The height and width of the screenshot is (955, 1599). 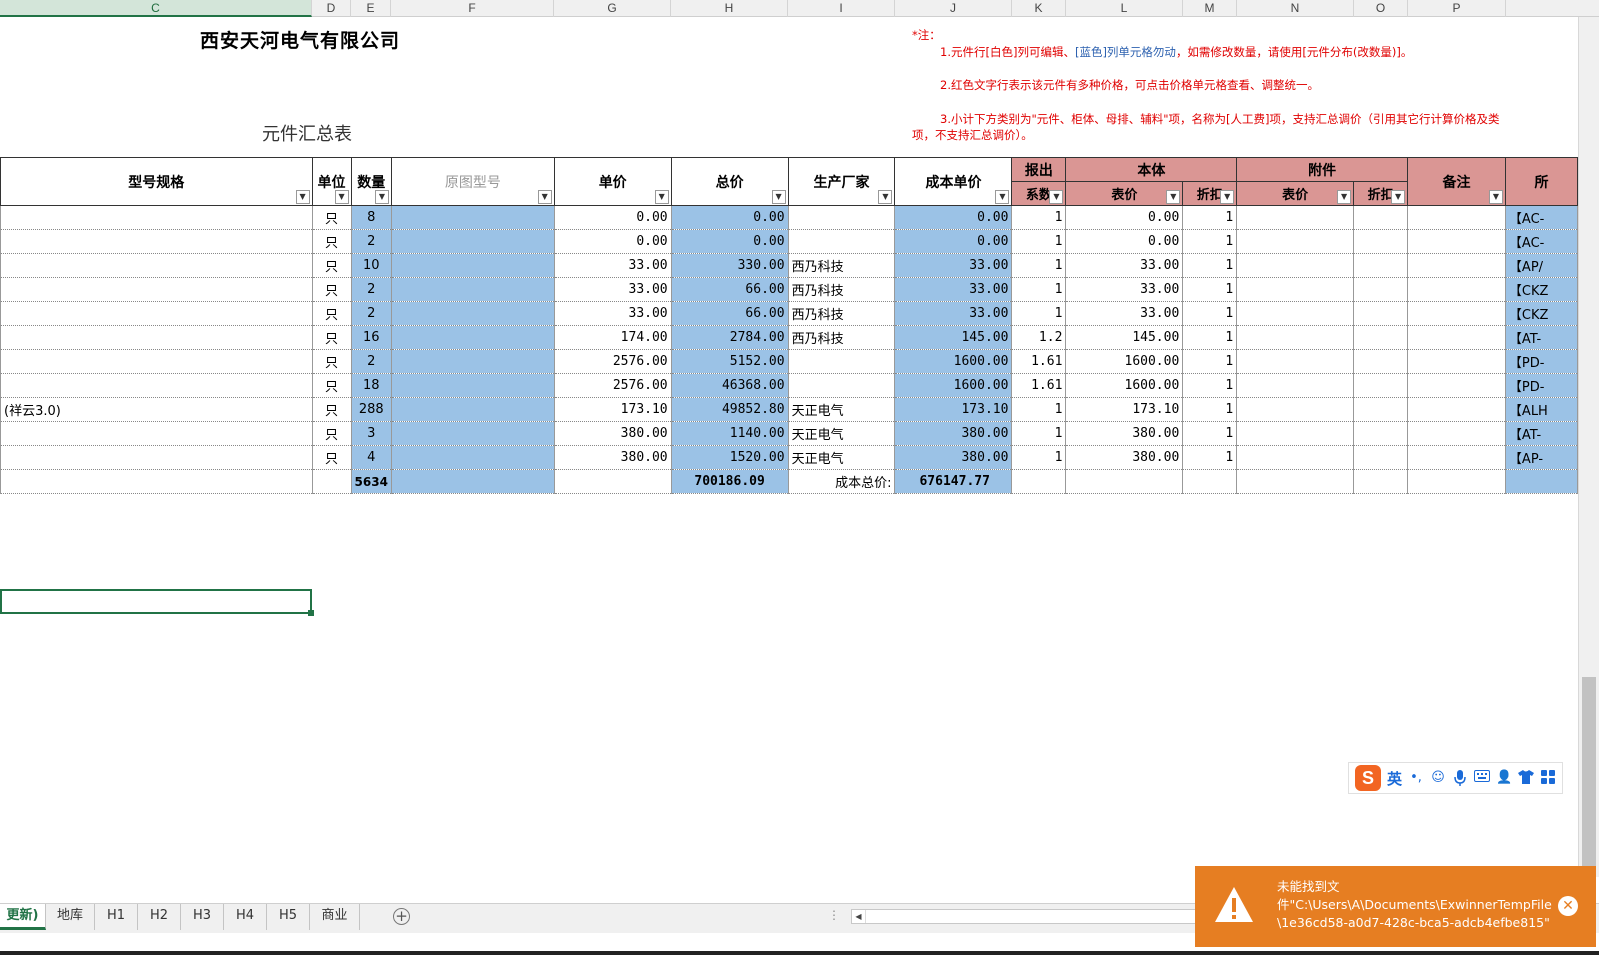 I want to click on skin-shirt-icon, so click(x=1526, y=778).